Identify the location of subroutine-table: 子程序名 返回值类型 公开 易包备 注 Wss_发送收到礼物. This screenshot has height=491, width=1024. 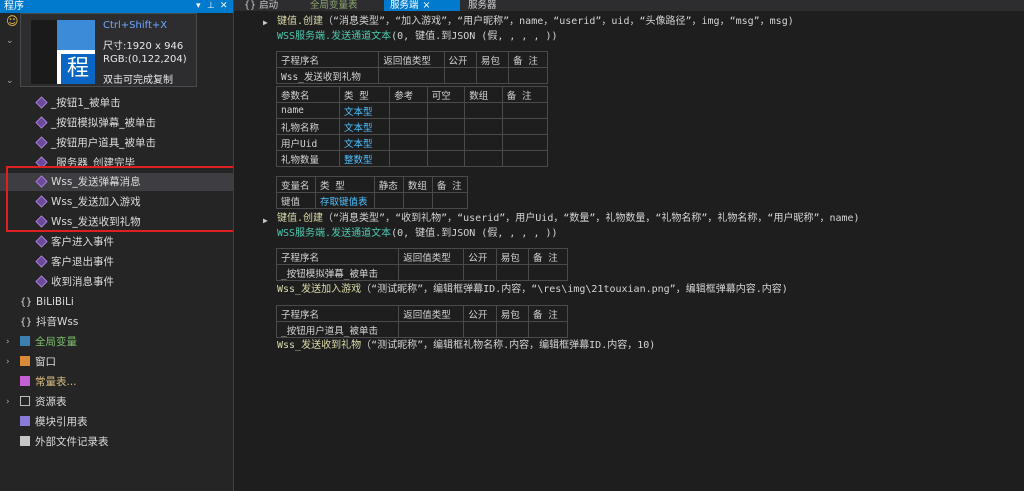
(411, 67).